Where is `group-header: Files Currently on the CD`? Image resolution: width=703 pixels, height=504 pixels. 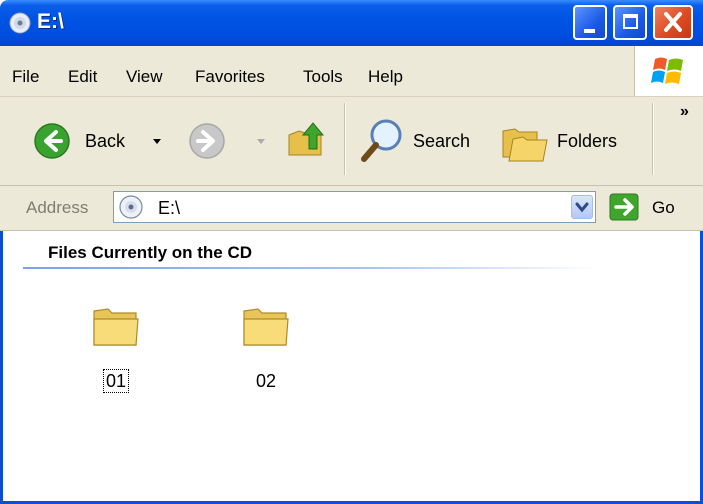 group-header: Files Currently on the CD is located at coordinates (150, 252).